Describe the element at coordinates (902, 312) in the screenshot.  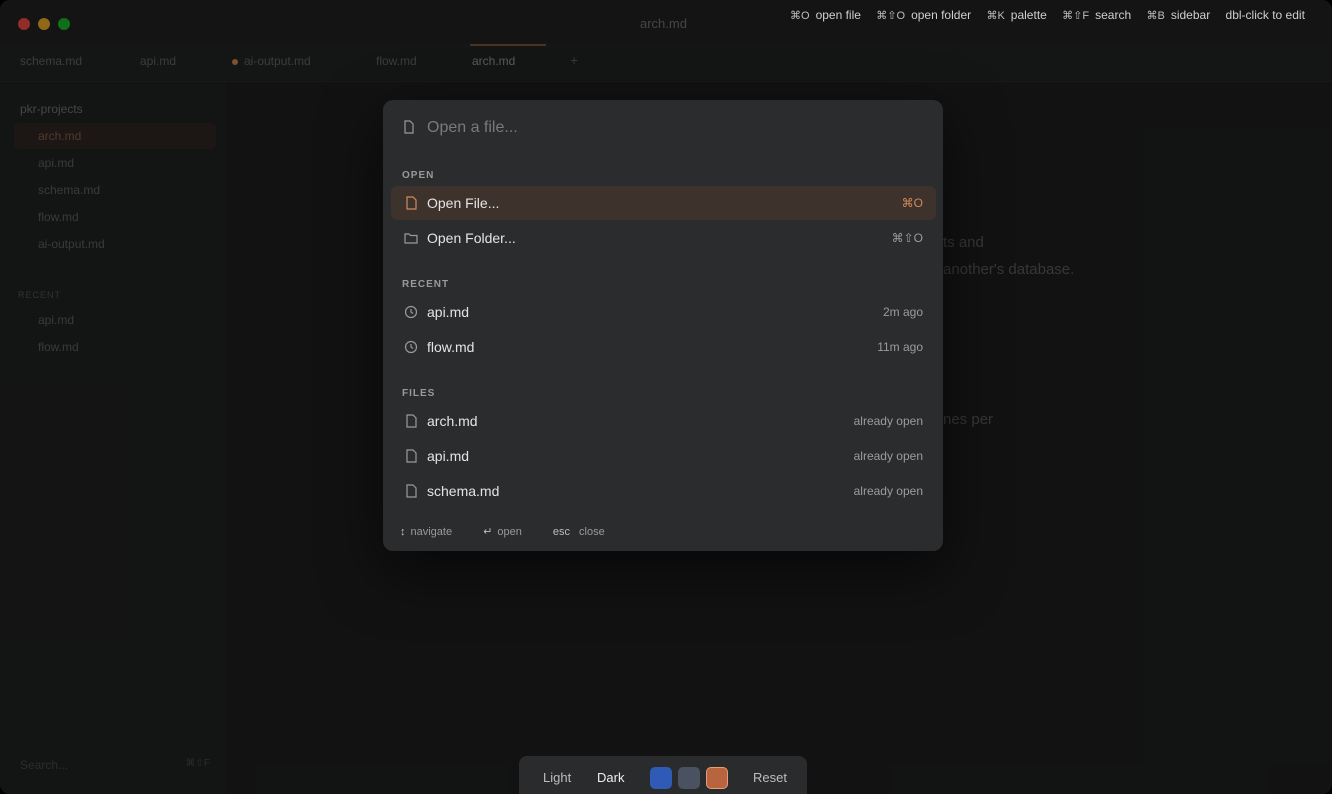
I see `recent-item-time: 2m ago` at that location.